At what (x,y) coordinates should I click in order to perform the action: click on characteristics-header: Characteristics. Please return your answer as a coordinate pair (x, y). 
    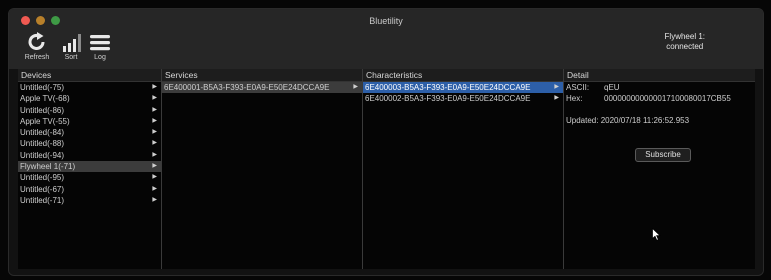
    Looking at the image, I should click on (463, 75).